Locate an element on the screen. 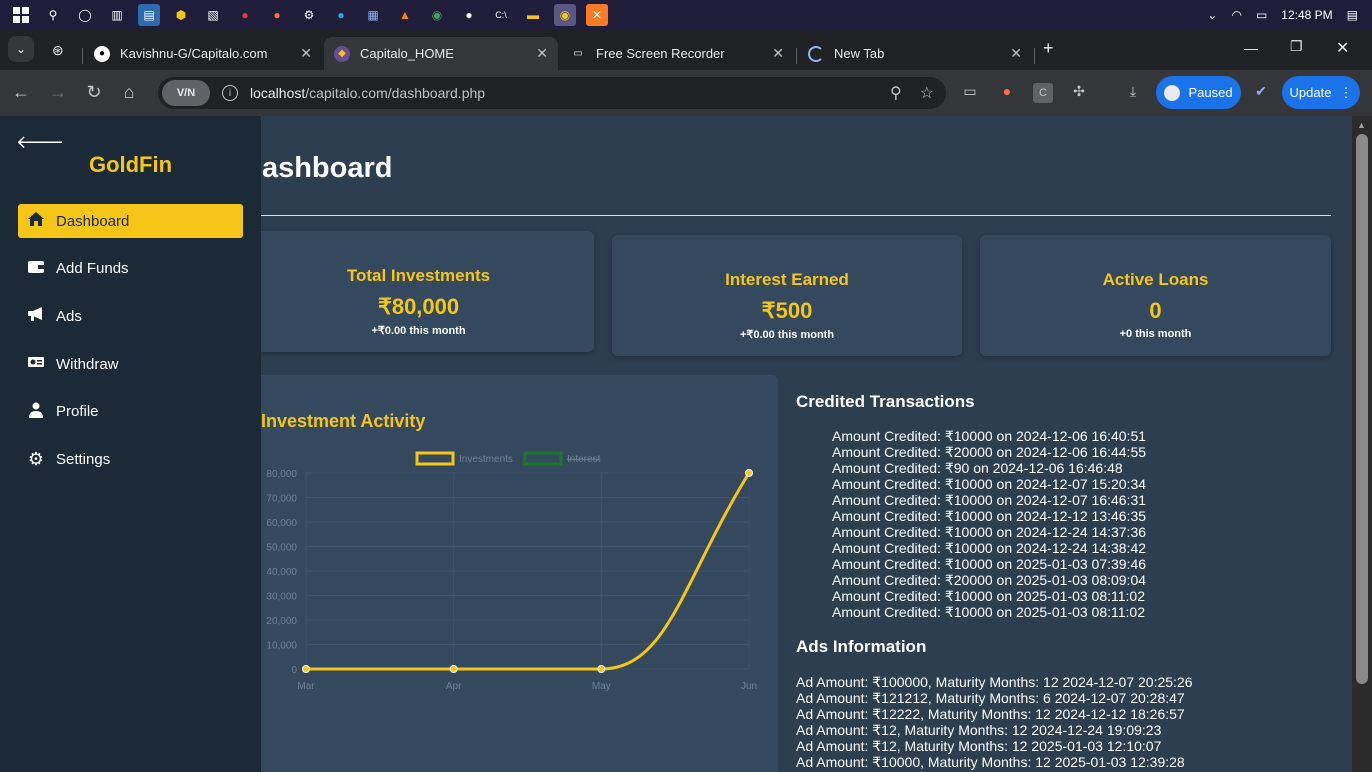 Image resolution: width=1372 pixels, height=772 pixels. x-tick-label: Jun is located at coordinates (749, 686).